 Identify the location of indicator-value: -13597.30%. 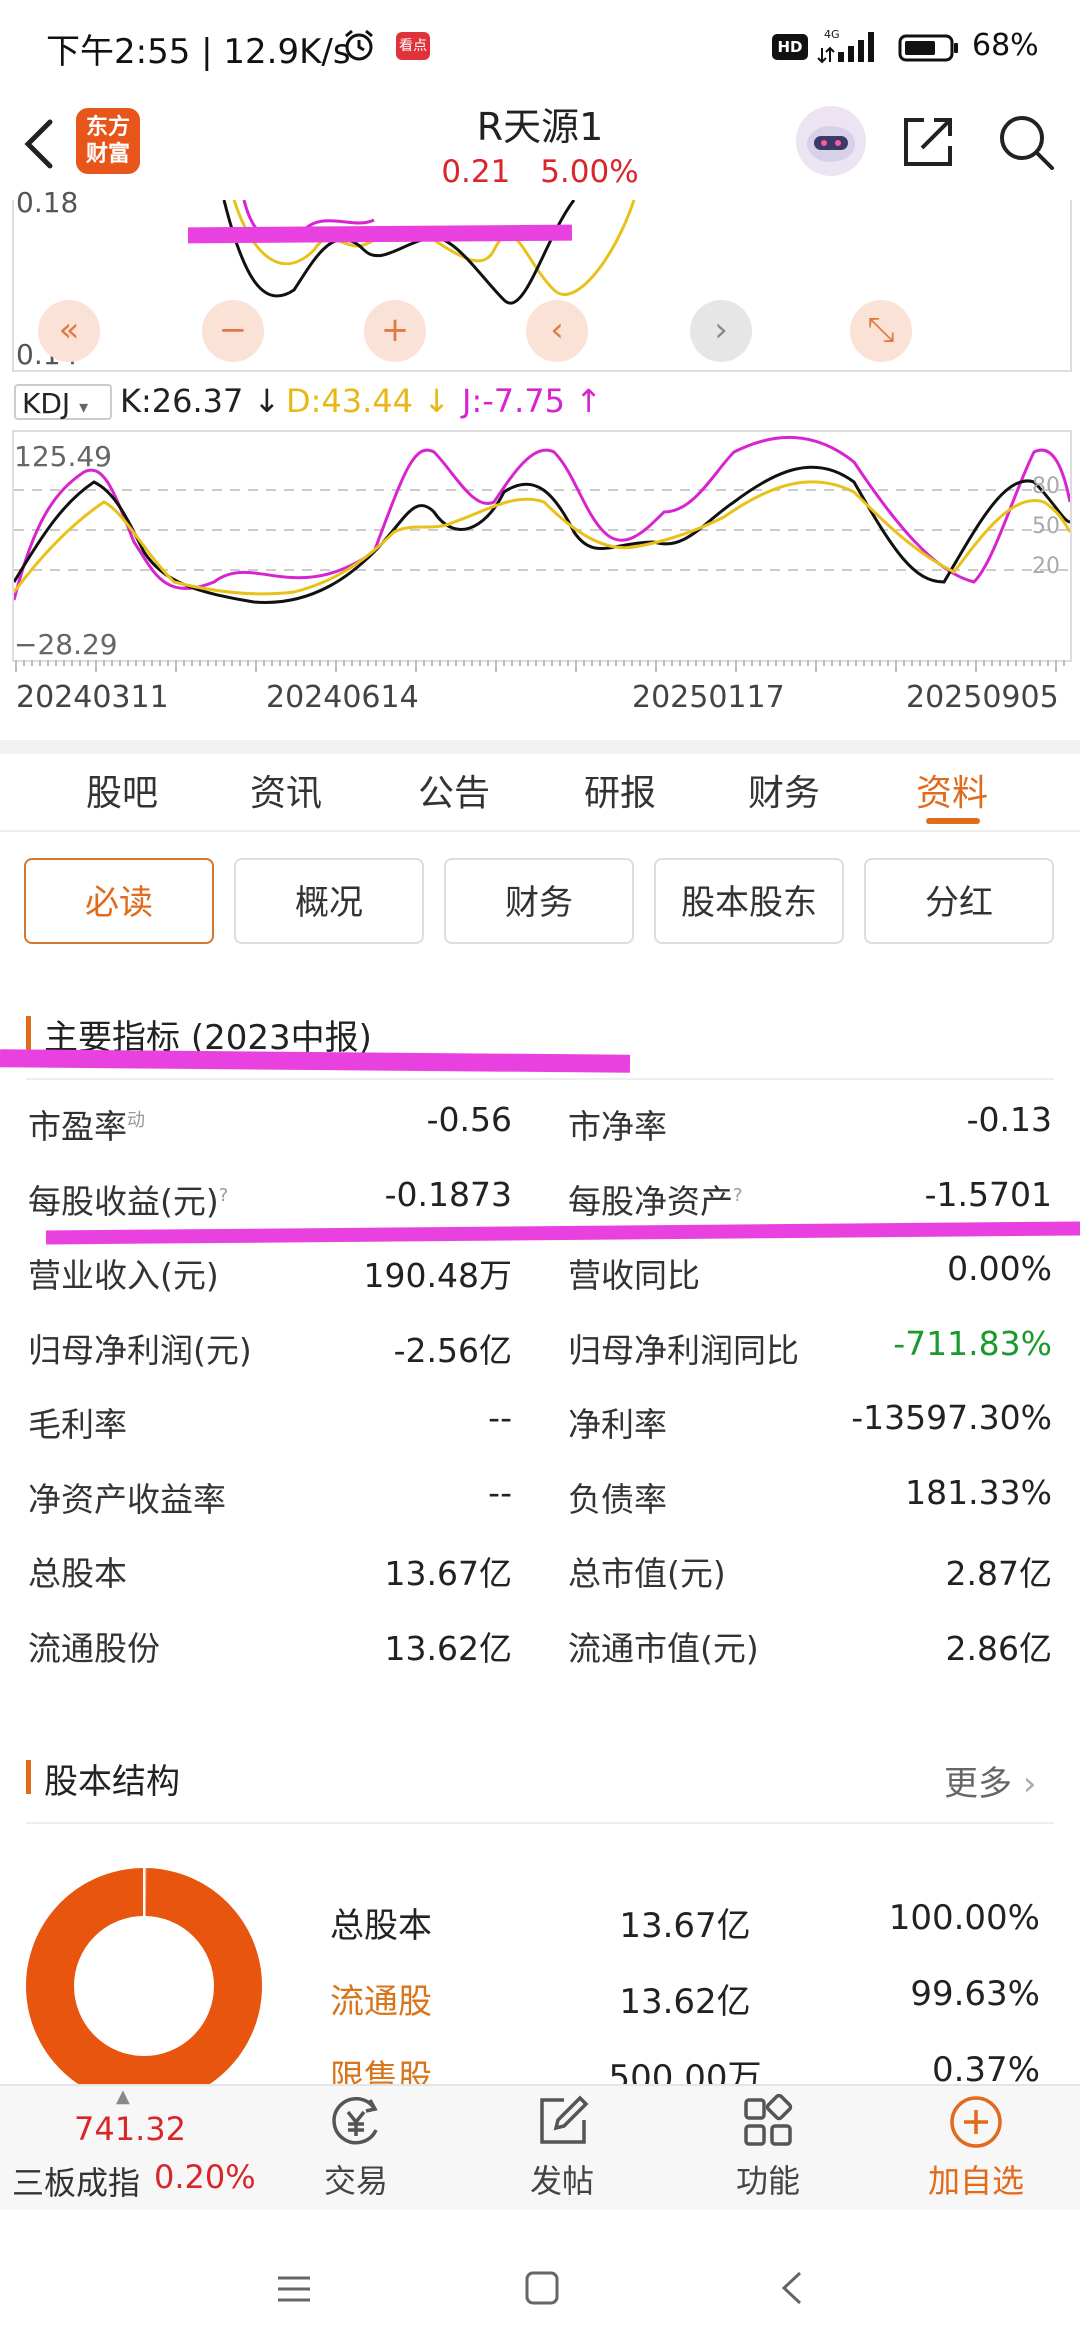
(951, 1417).